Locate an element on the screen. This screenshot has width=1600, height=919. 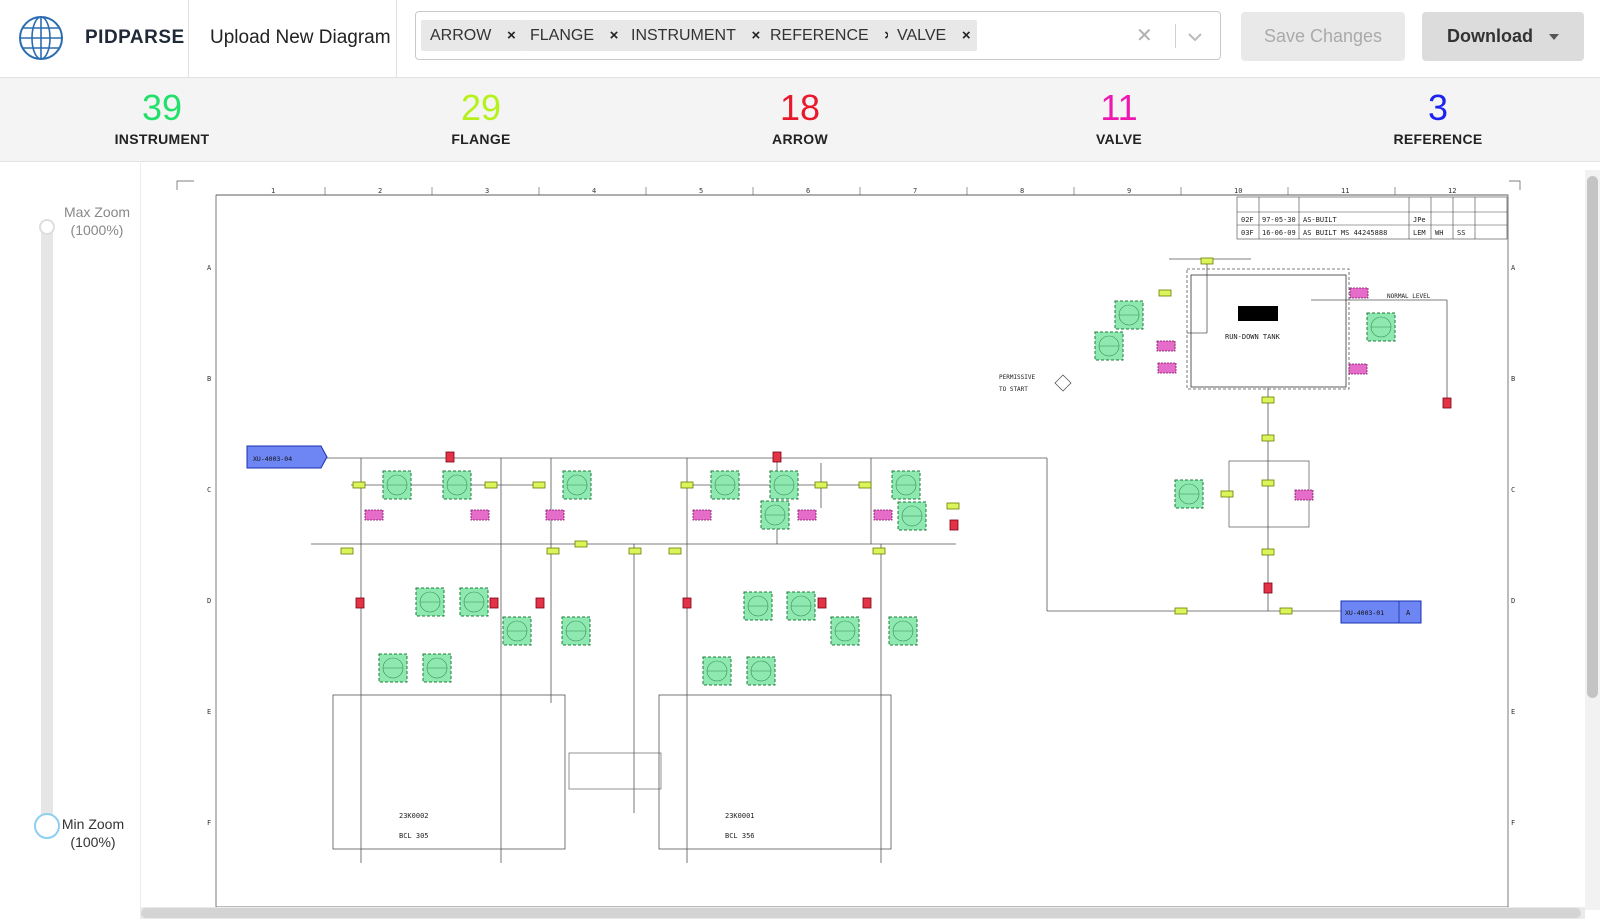
min-zoom-label: Min Zoom (100%) is located at coordinates (93, 833).